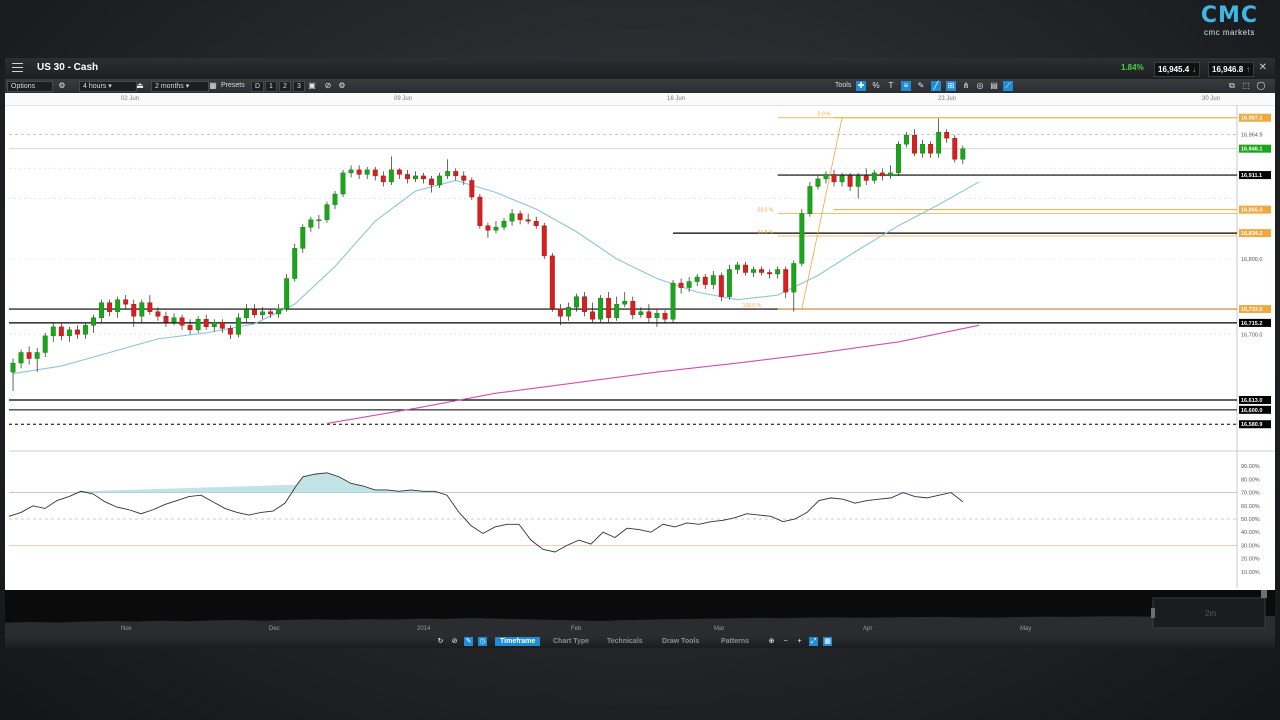  Describe the element at coordinates (771, 641) in the screenshot. I see `zoom-in-icon: ⊕` at that location.